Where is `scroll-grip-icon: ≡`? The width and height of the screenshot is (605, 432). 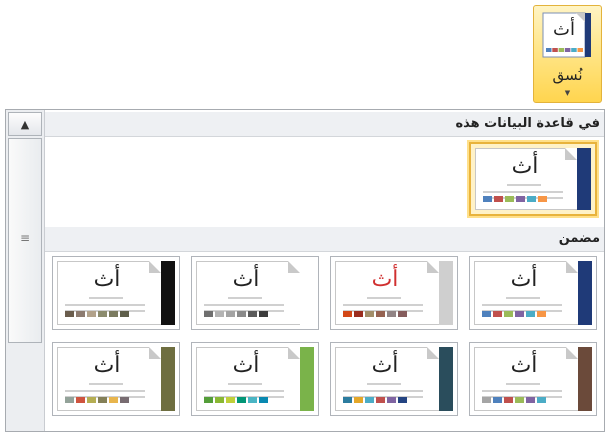
scroll-grip-icon: ≡ is located at coordinates (25, 238).